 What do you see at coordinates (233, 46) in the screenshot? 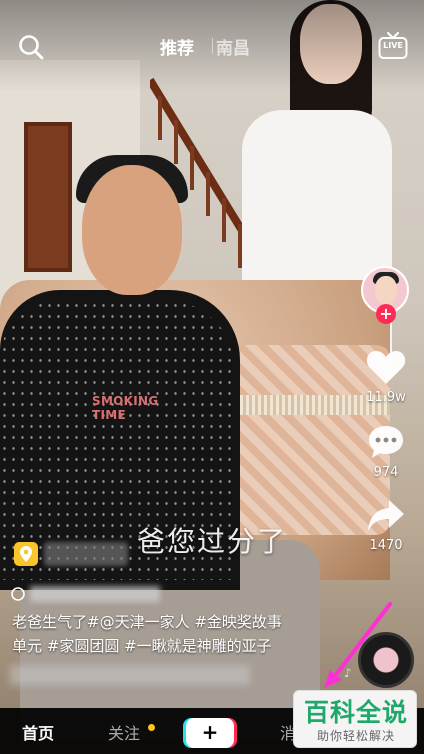
I see `tab-local-city: 南昌` at bounding box center [233, 46].